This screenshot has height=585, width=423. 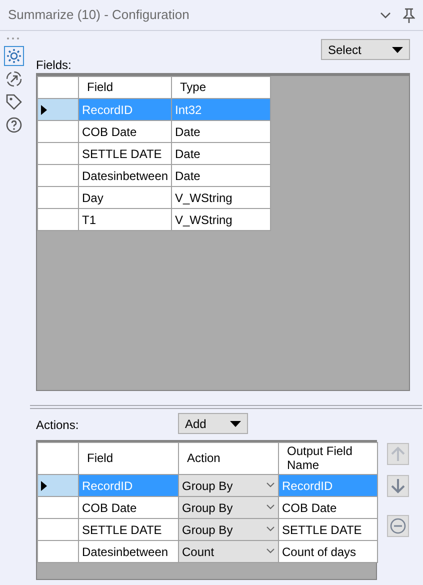 What do you see at coordinates (13, 38) in the screenshot?
I see `more-icon` at bounding box center [13, 38].